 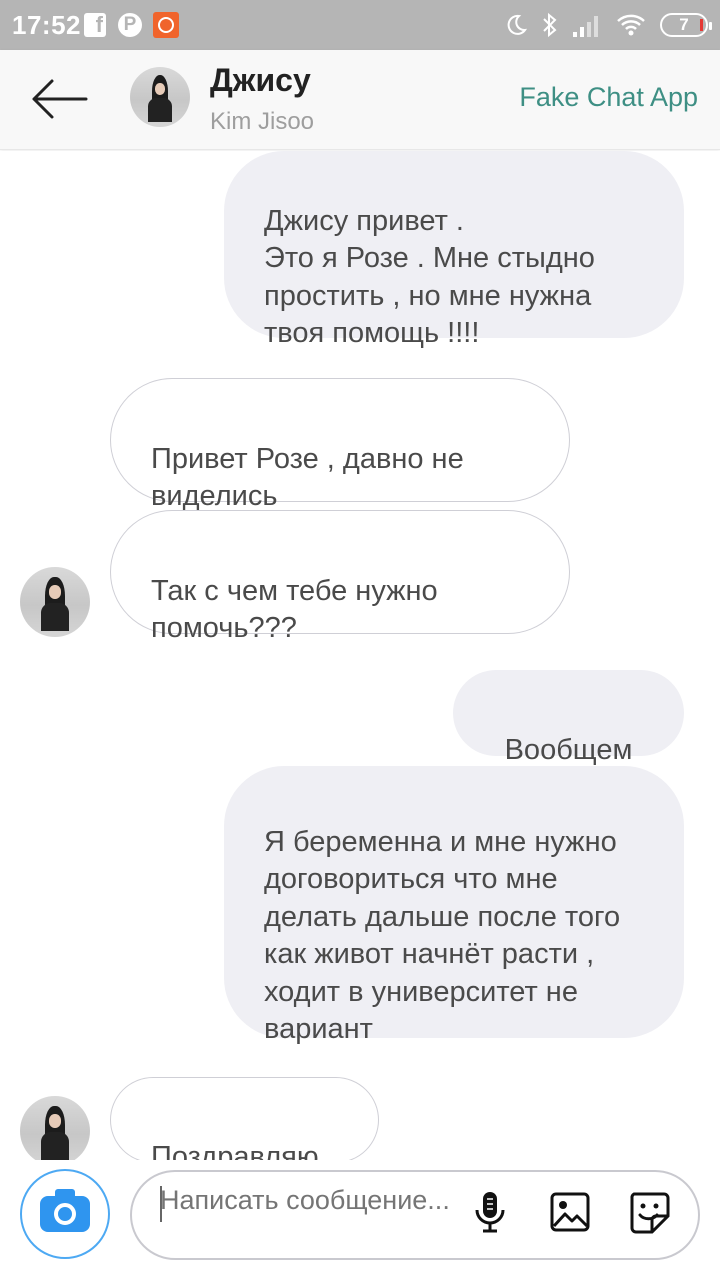 What do you see at coordinates (262, 121) in the screenshot?
I see `contact-subtitle: Kim Jisoo` at bounding box center [262, 121].